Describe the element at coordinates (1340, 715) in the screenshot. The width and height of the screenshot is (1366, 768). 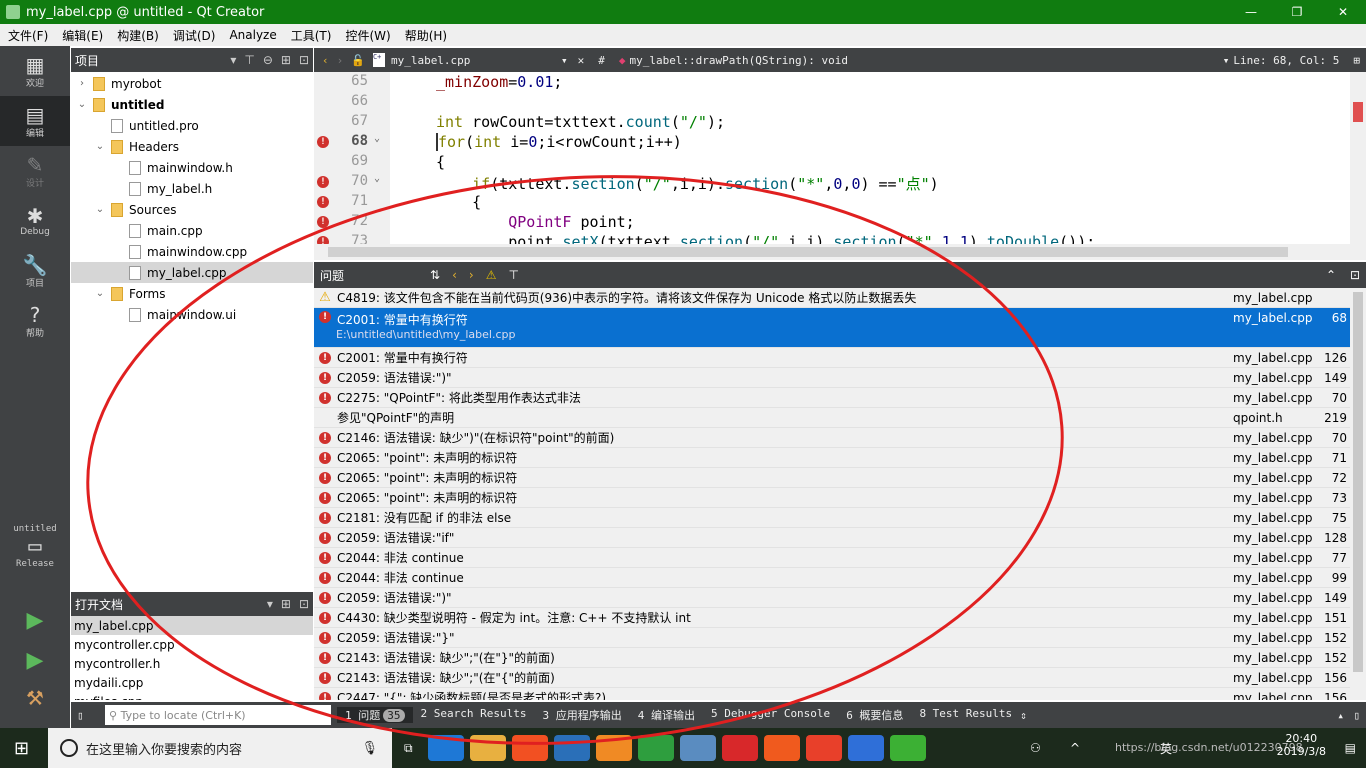
I see `maximize-output-icon: ▴` at that location.